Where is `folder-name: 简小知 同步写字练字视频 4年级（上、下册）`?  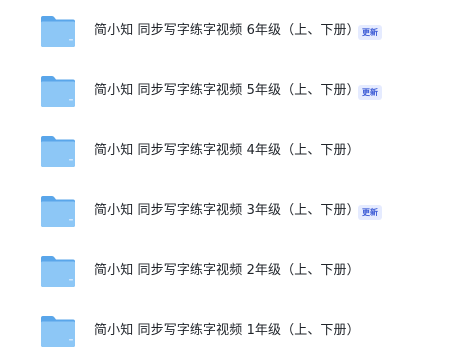 folder-name: 简小知 同步写字练字视频 4年级（上、下册） is located at coordinates (227, 150).